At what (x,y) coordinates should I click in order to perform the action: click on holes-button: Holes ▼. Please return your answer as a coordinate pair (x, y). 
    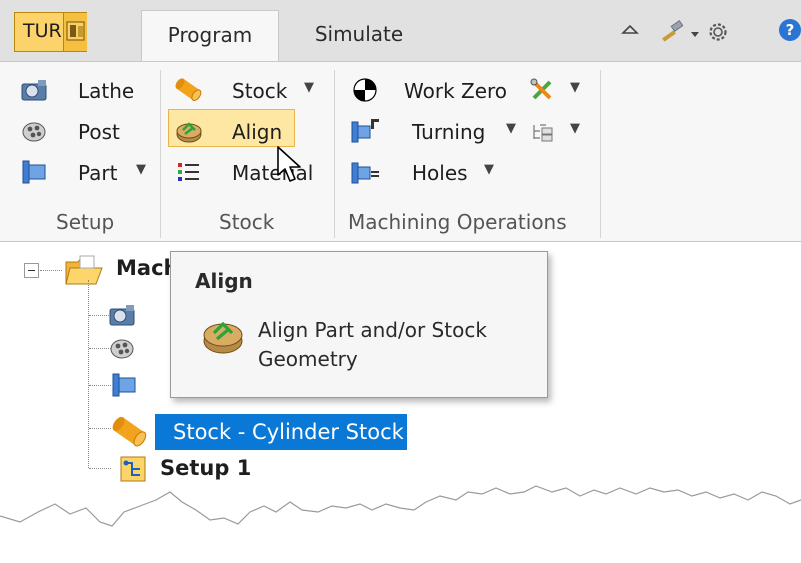
    Looking at the image, I should click on (430, 172).